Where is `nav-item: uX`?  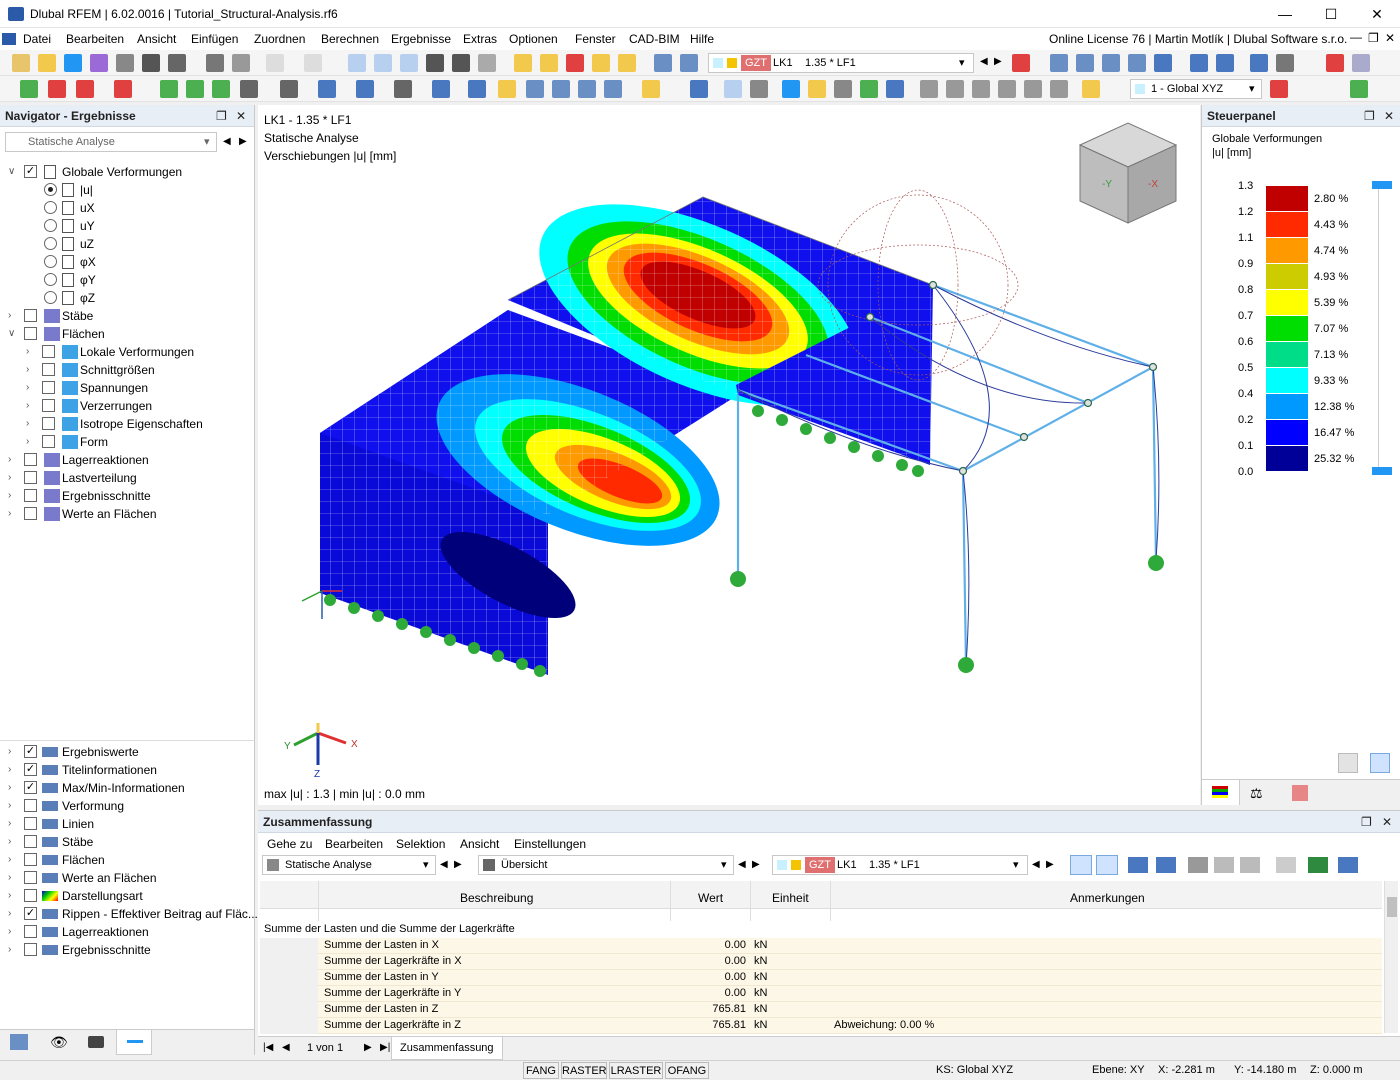 nav-item: uX is located at coordinates (127, 208).